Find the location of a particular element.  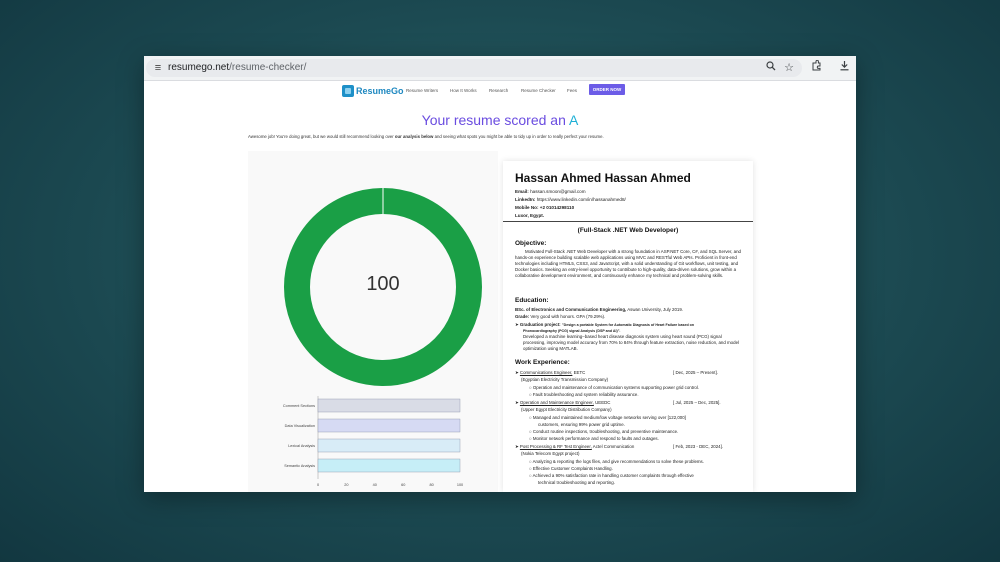

nav-resume-checker: Resume Checker is located at coordinates (538, 90).